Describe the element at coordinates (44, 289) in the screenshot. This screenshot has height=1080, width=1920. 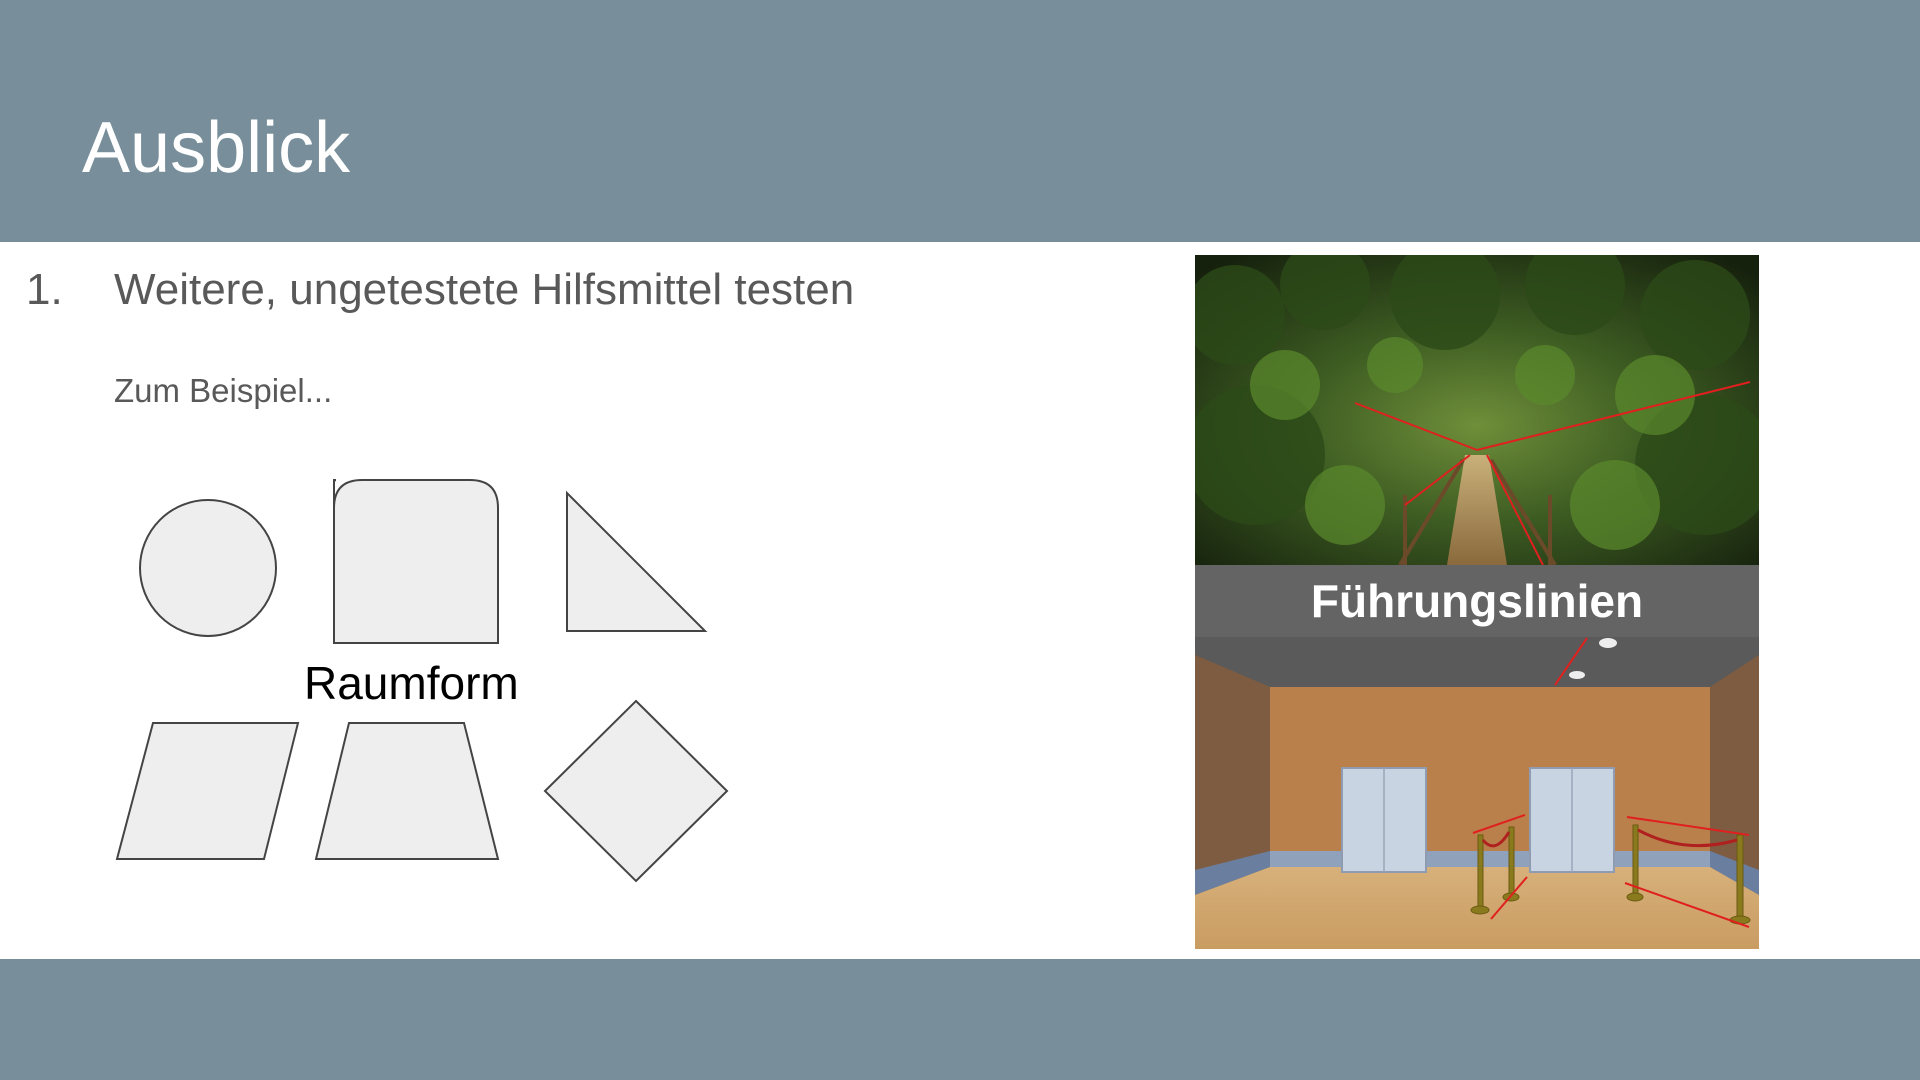
I see `list-number: 1.` at that location.